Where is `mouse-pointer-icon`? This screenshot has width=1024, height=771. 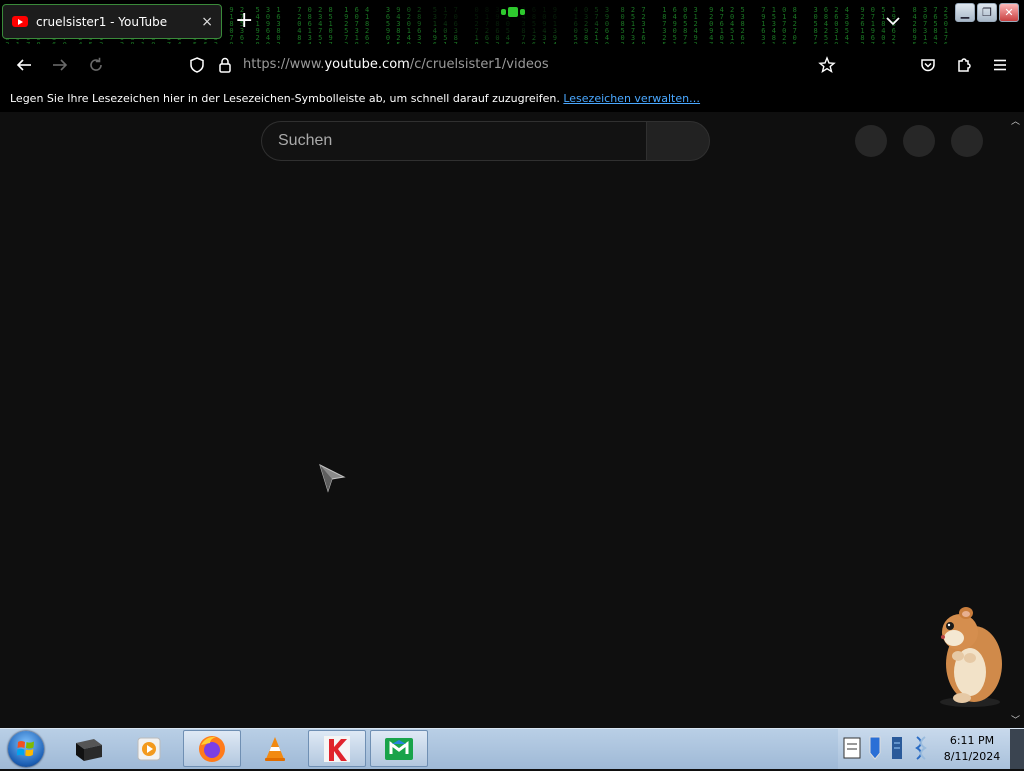
mouse-pointer-icon is located at coordinates (332, 478).